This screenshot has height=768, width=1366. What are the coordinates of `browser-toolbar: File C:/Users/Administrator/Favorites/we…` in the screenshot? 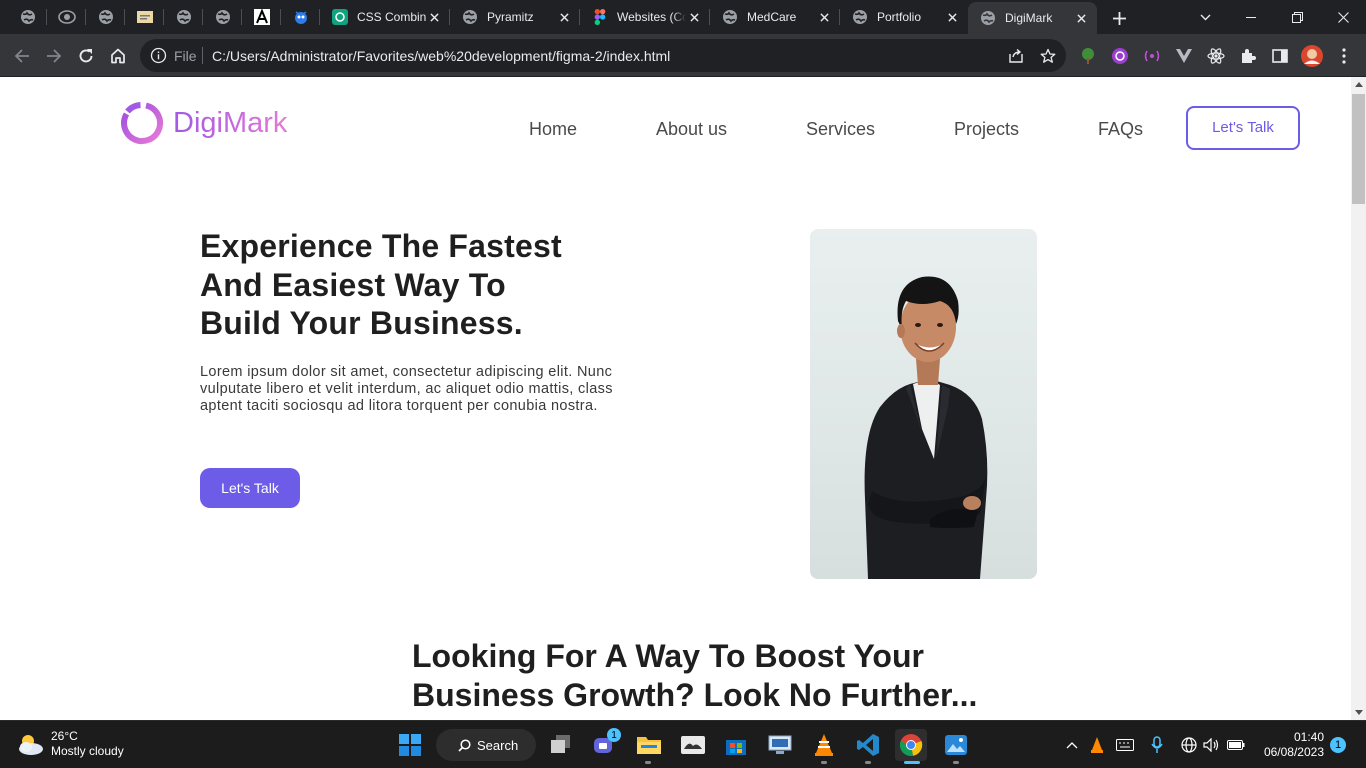 It's located at (683, 55).